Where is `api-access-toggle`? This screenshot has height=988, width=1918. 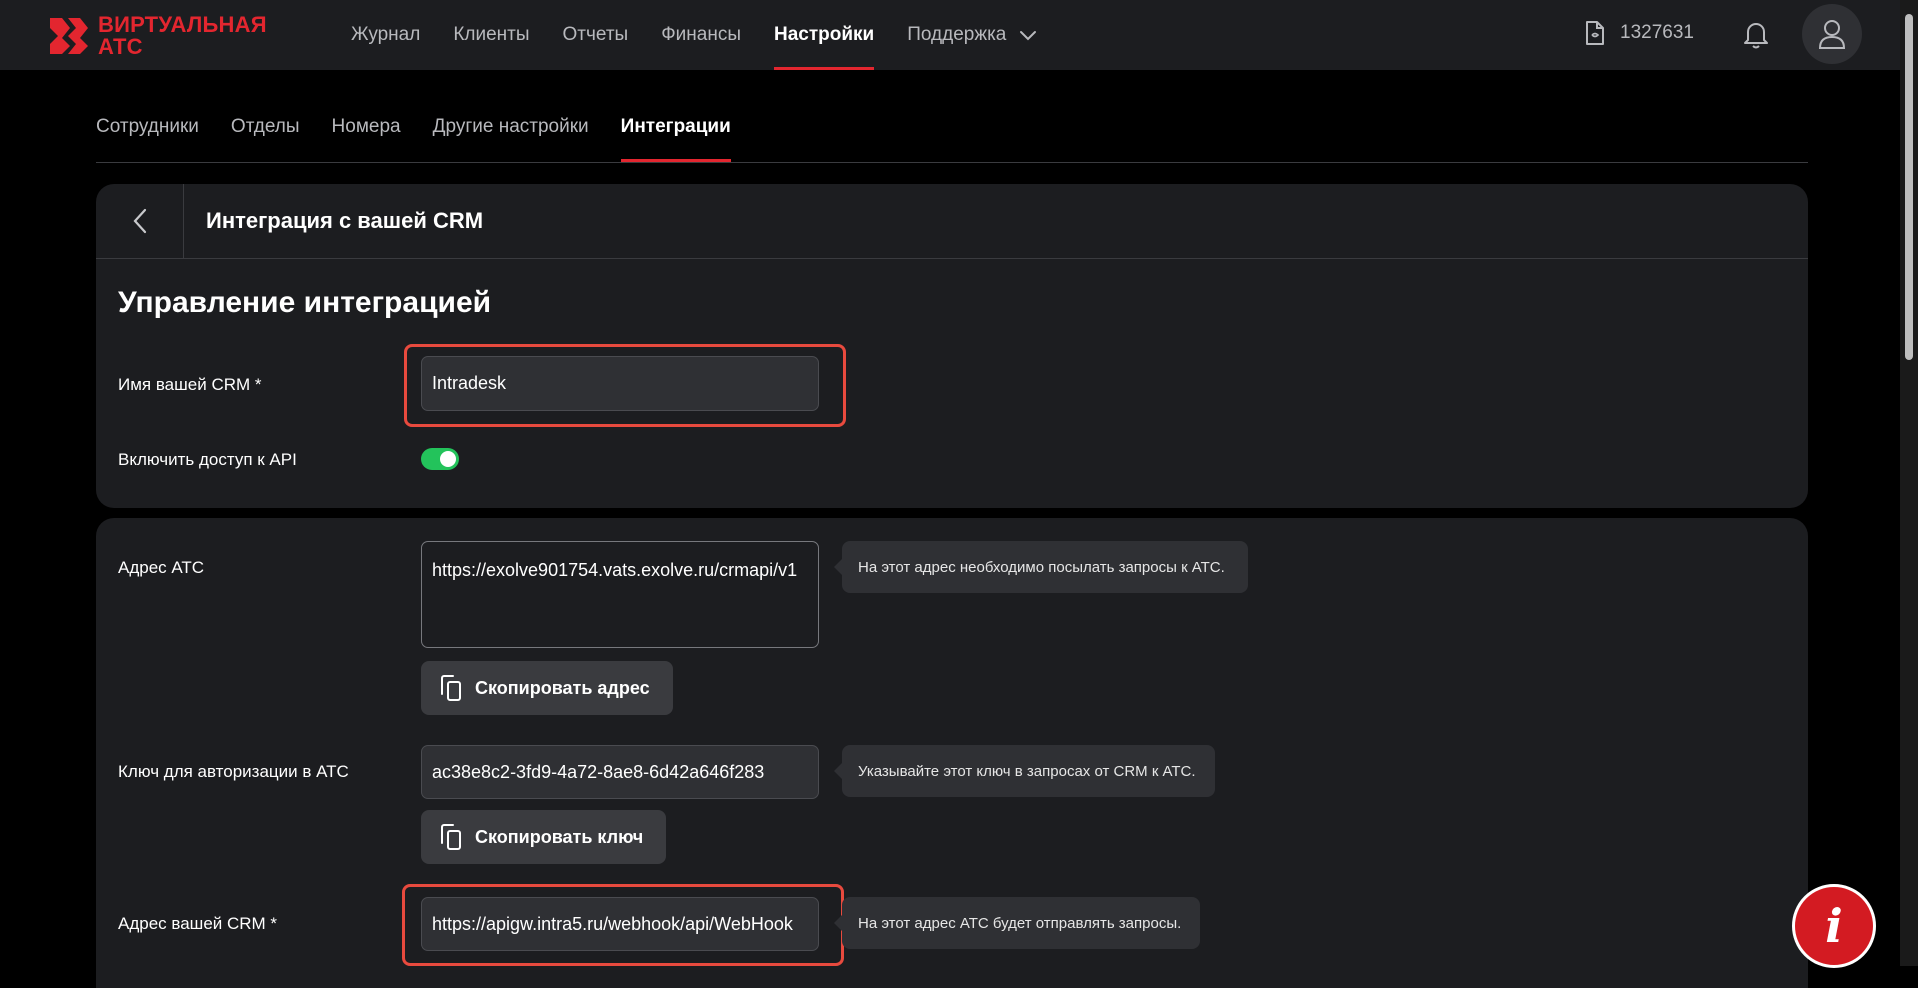
api-access-toggle is located at coordinates (440, 459).